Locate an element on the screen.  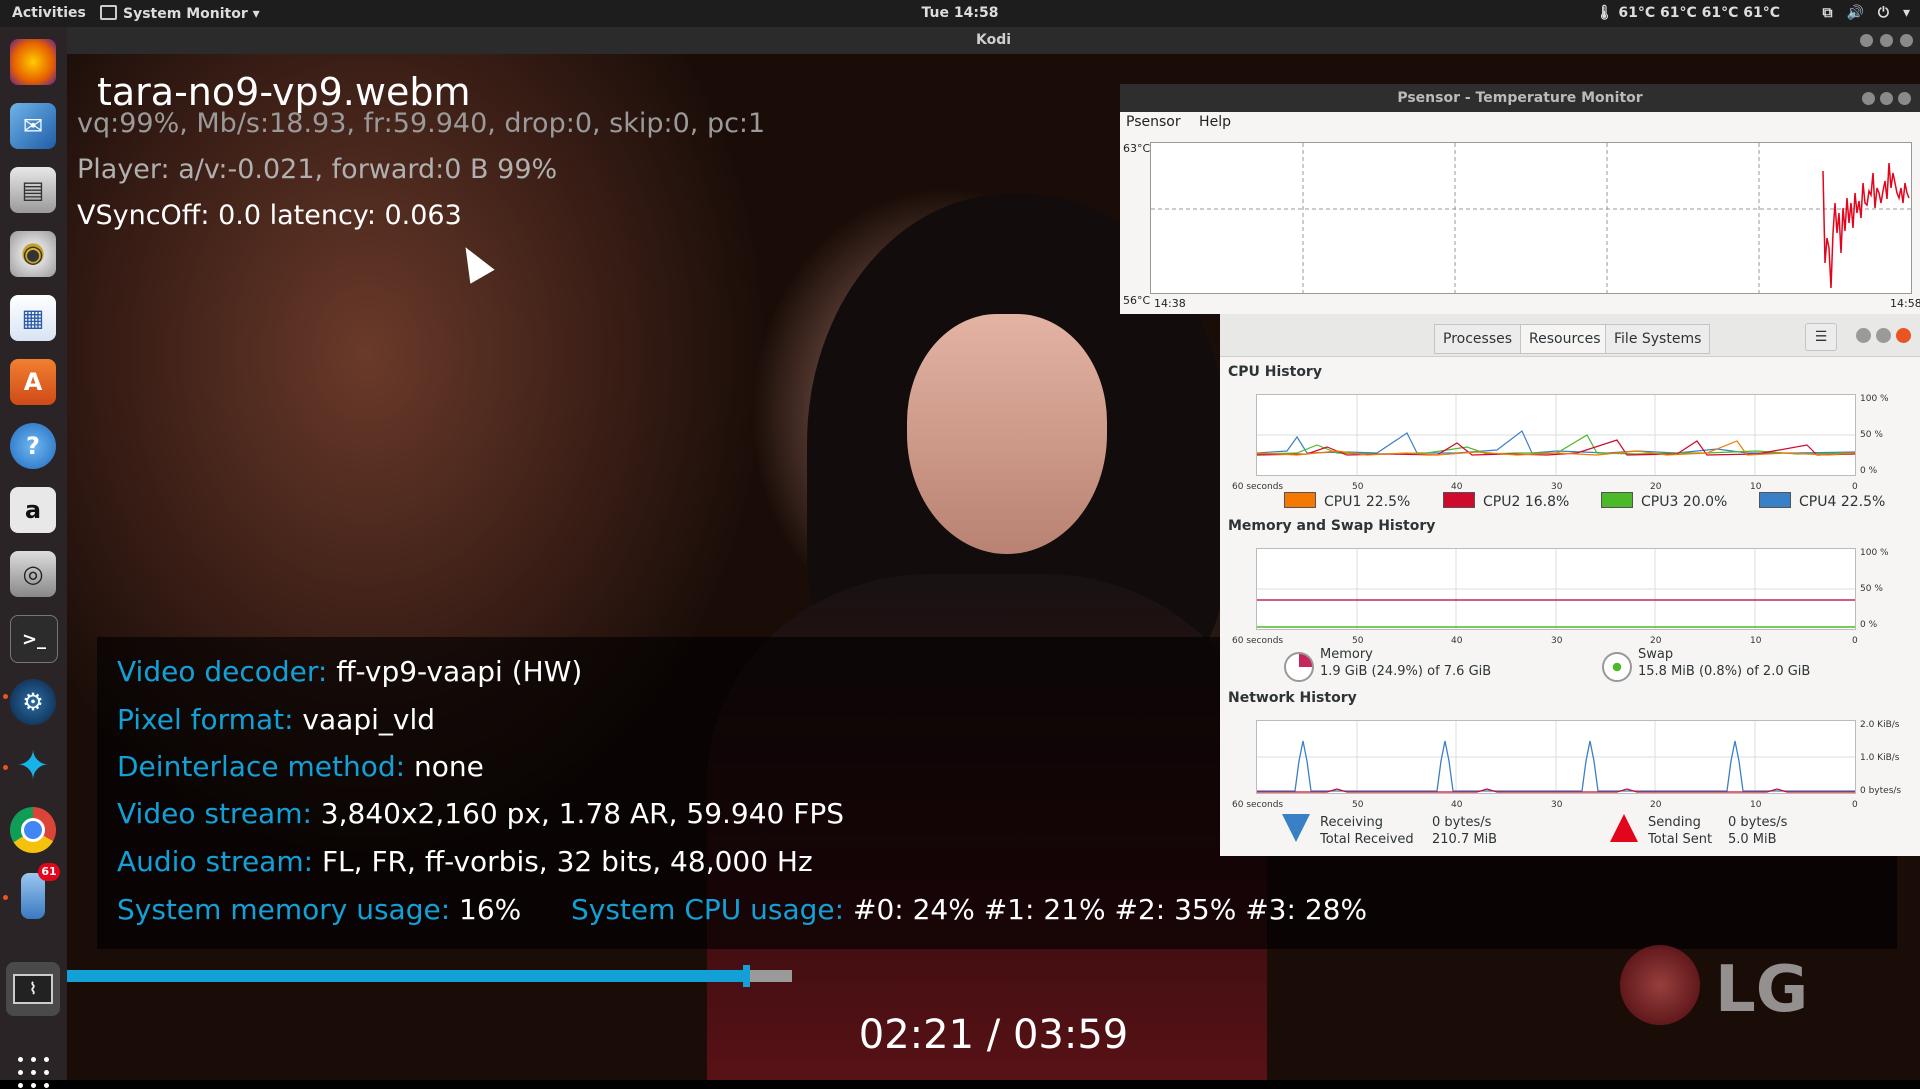
hamburger-menu-icon: ☰ is located at coordinates (1821, 337).